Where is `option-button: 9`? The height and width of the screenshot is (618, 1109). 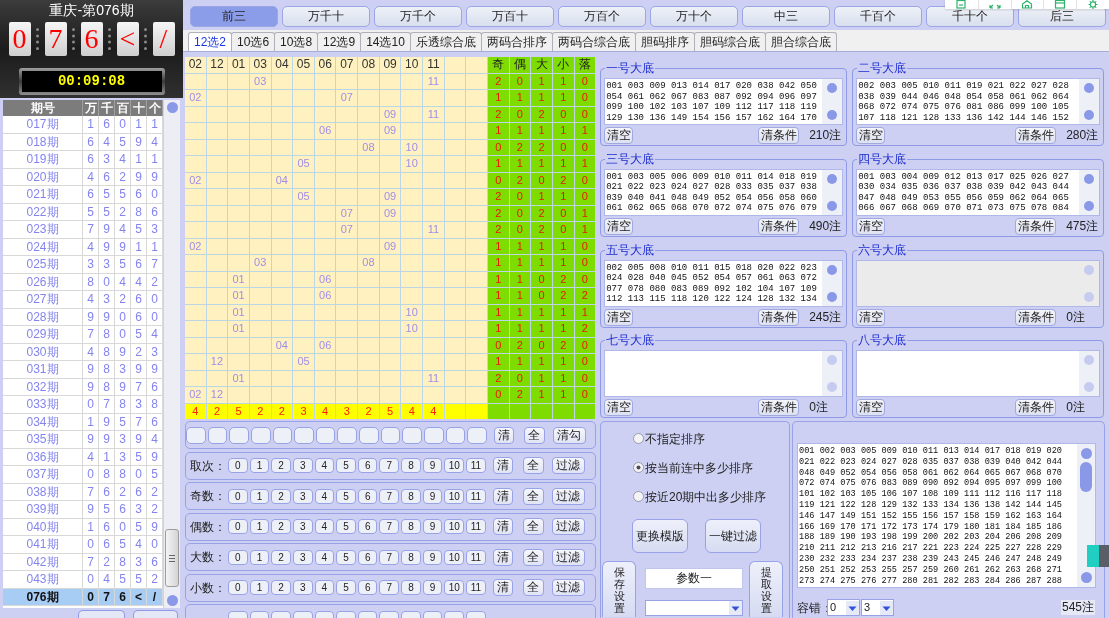
option-button: 9 is located at coordinates (432, 465).